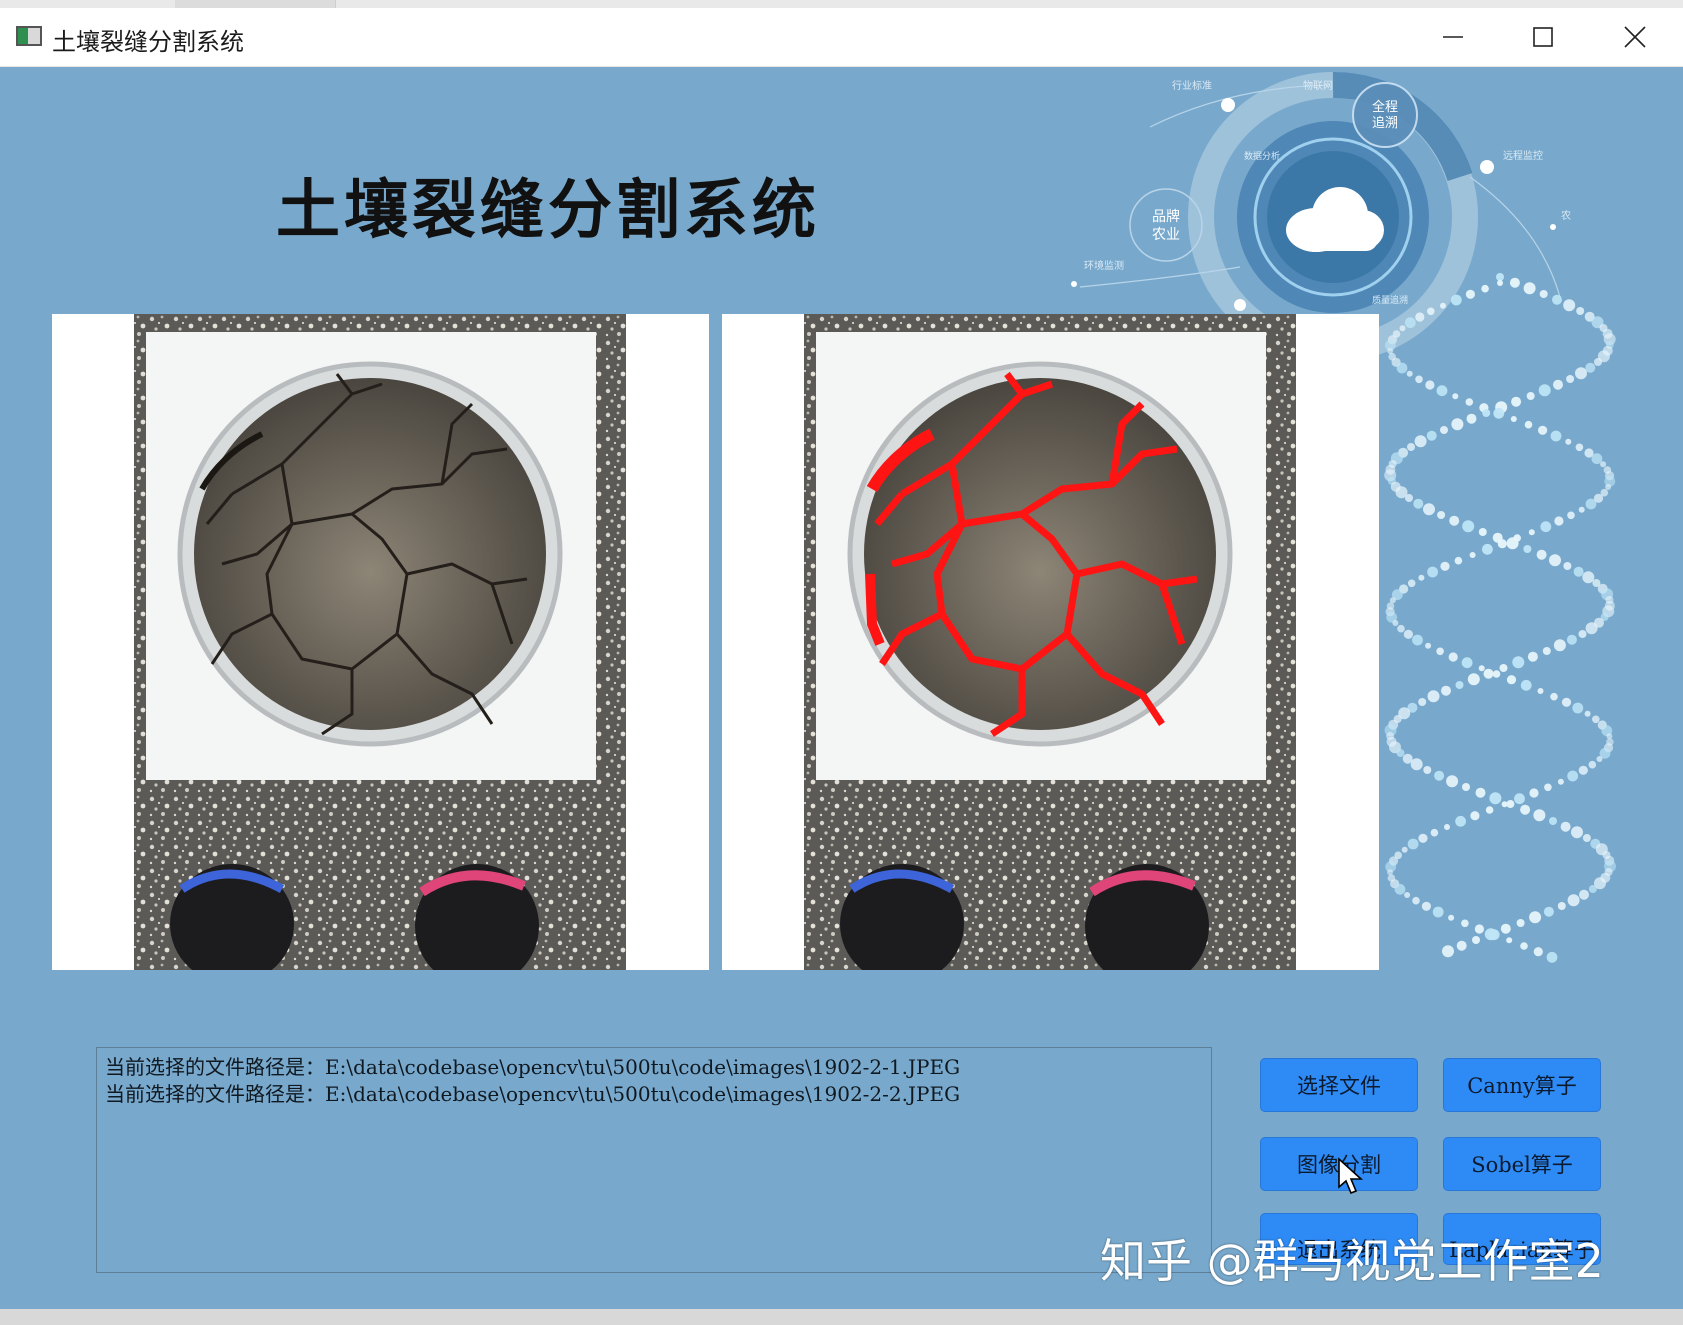 This screenshot has height=1325, width=1683. I want to click on sobel-button: Sobel算子, so click(1522, 1164).